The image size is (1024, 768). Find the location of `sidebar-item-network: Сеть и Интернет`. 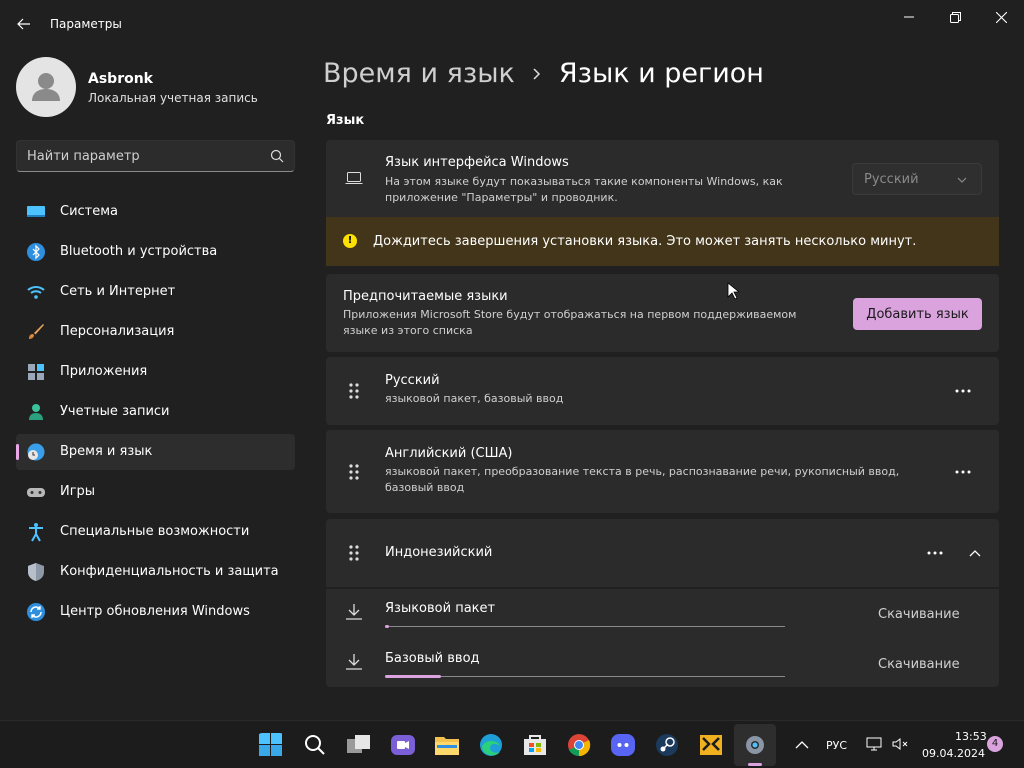

sidebar-item-network: Сеть и Интернет is located at coordinates (155, 292).